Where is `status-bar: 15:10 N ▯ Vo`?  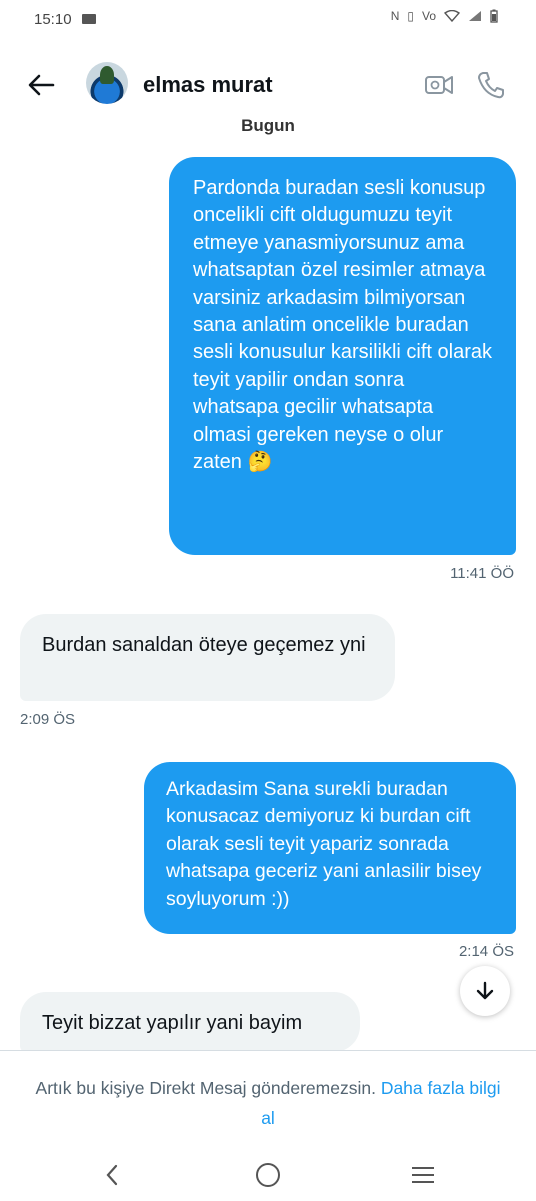
status-bar: 15:10 N ▯ Vo is located at coordinates (268, 20).